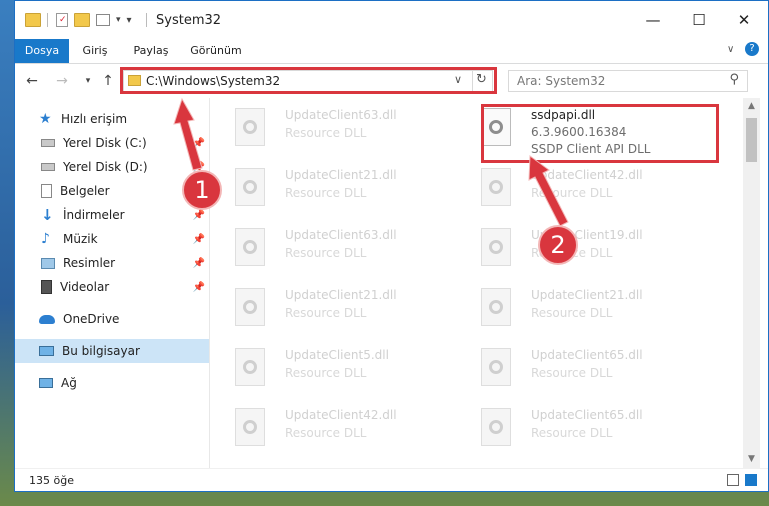 The width and height of the screenshot is (769, 506). What do you see at coordinates (371, 162) in the screenshot?
I see `annotation-arrows` at bounding box center [371, 162].